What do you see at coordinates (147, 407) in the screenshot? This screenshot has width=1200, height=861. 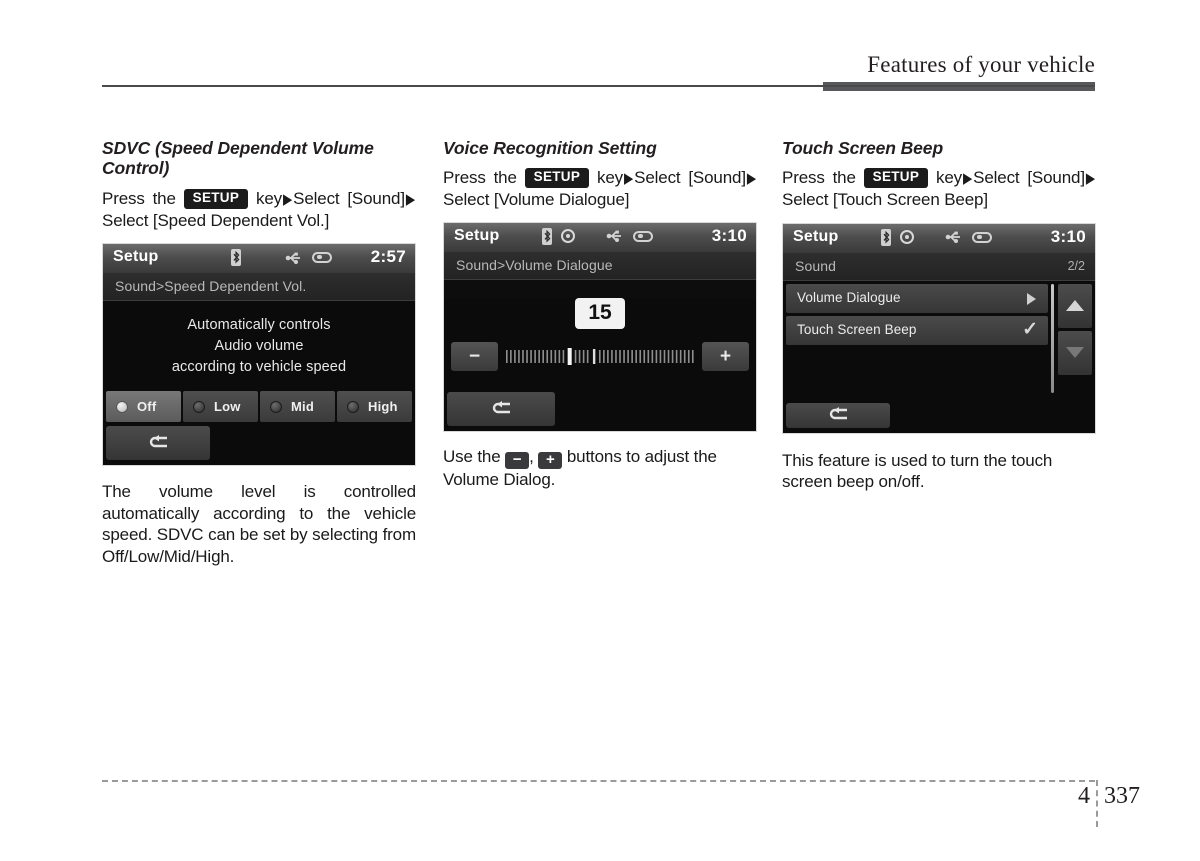 I see `sdvc-option-label: Off` at bounding box center [147, 407].